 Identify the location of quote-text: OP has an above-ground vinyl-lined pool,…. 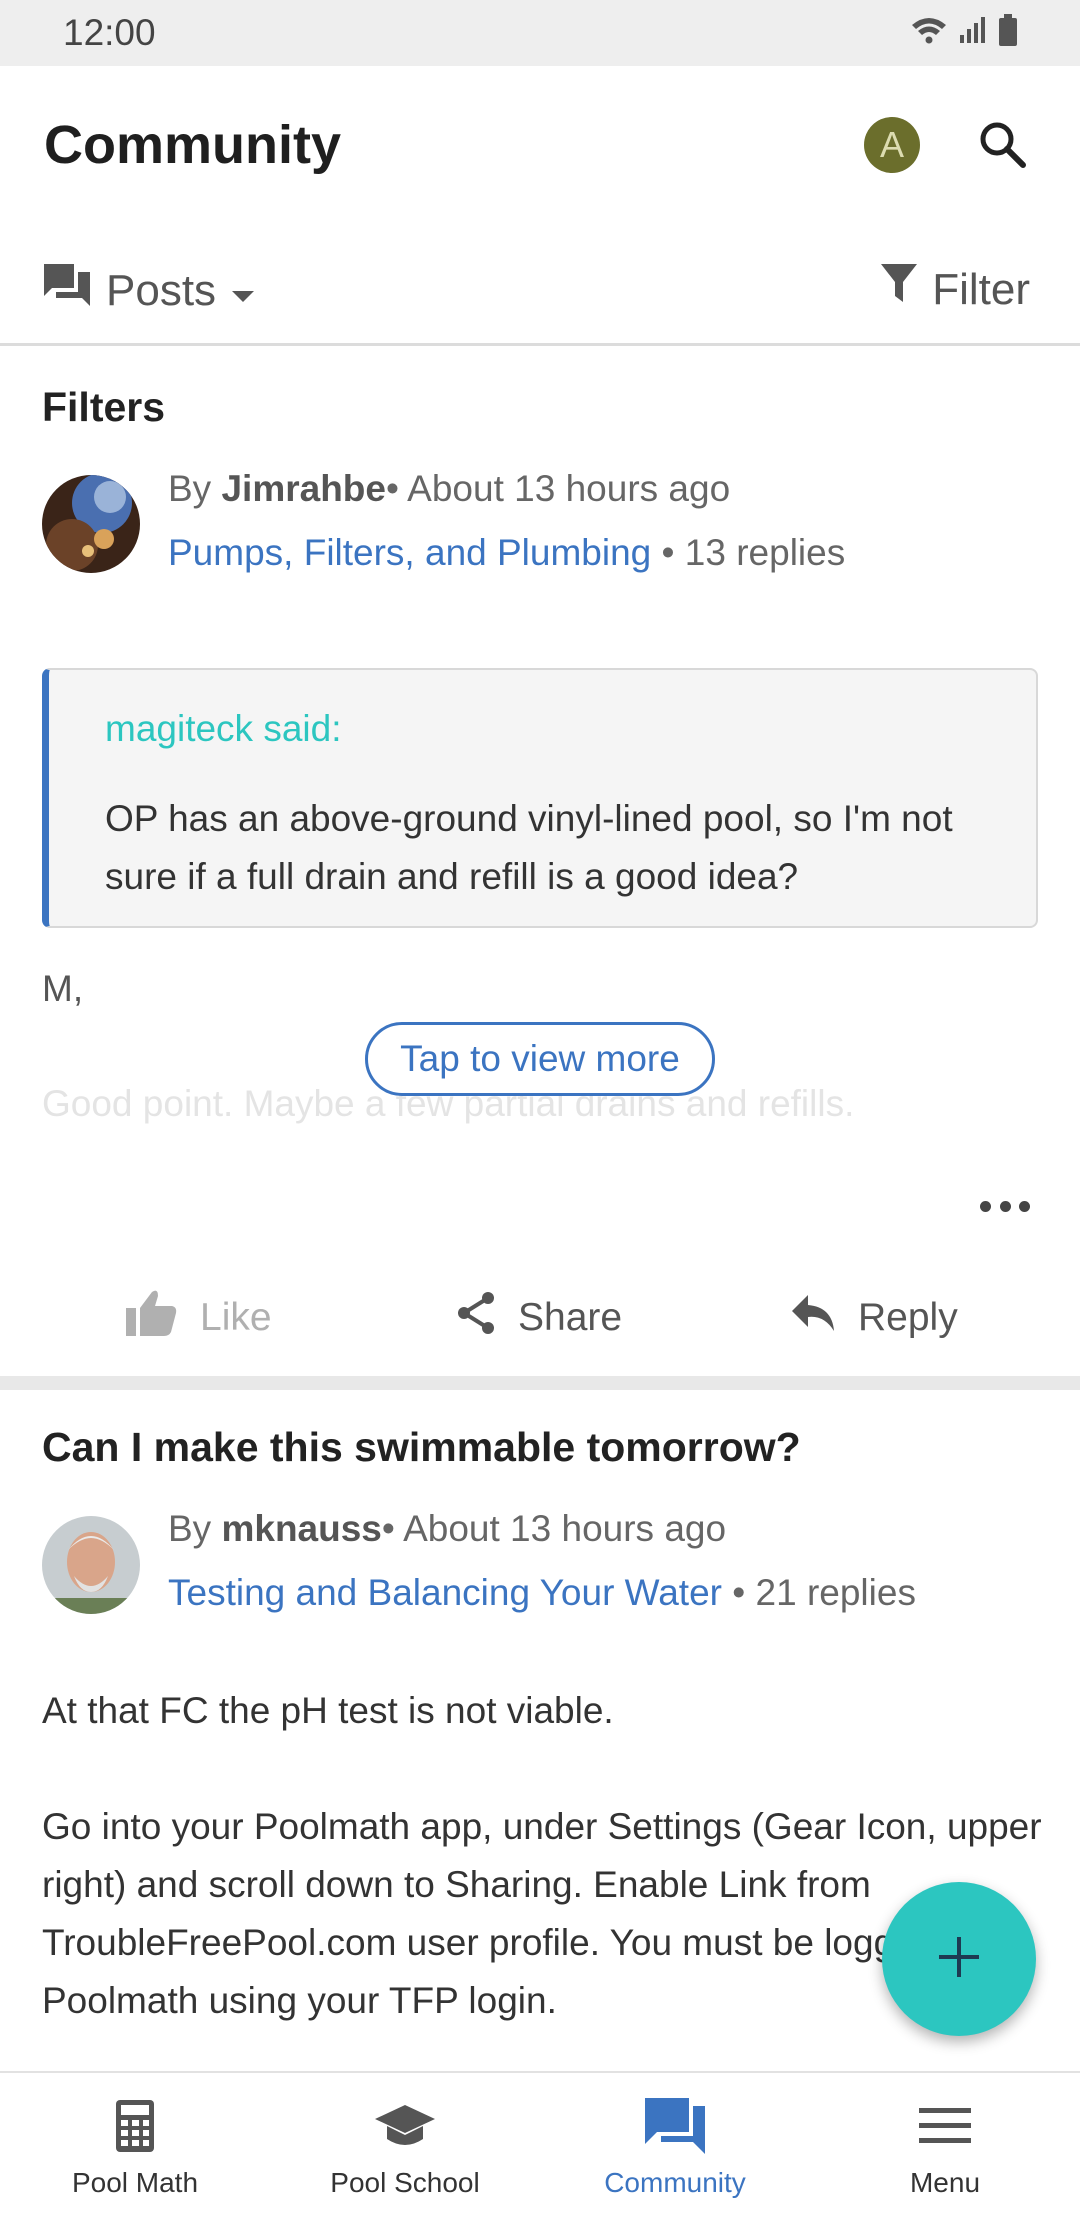
(529, 847).